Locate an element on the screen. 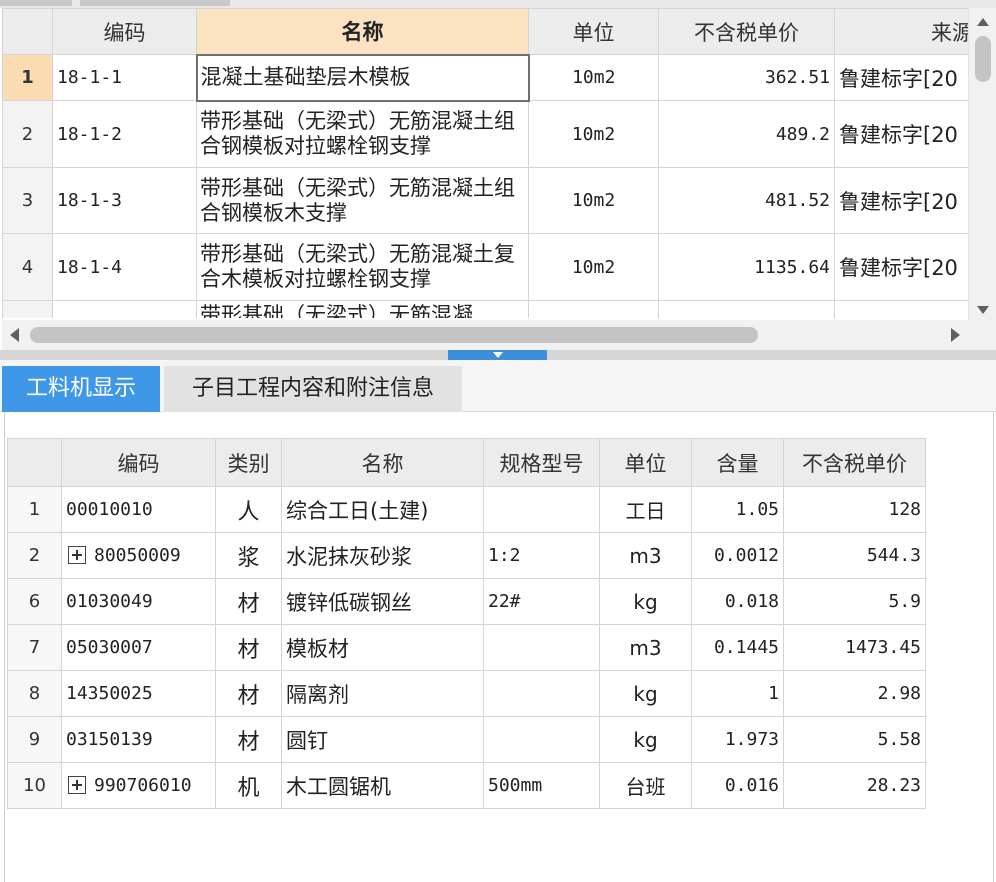 The height and width of the screenshot is (882, 996). resource-unit-cell: 台班 is located at coordinates (645, 785).